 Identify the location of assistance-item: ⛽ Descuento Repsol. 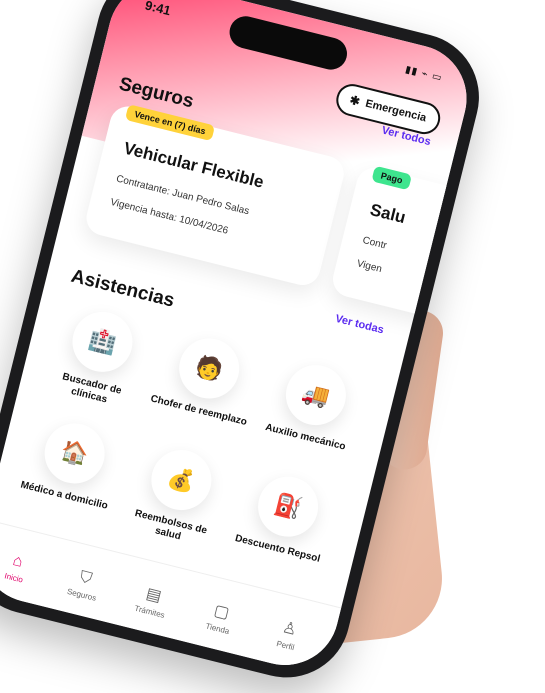
(285, 516).